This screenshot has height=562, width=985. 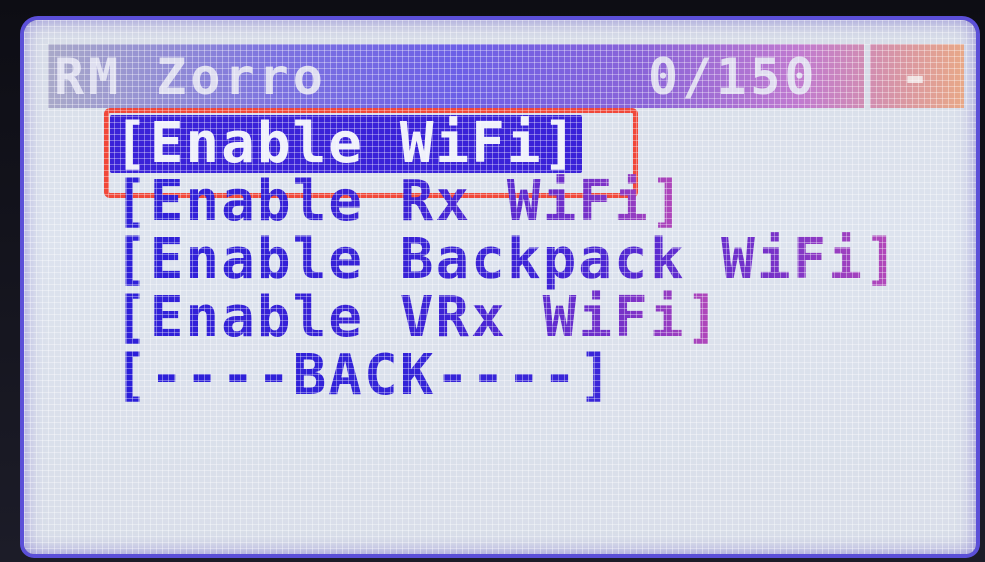 I want to click on status-indicator: -, so click(x=915, y=77).